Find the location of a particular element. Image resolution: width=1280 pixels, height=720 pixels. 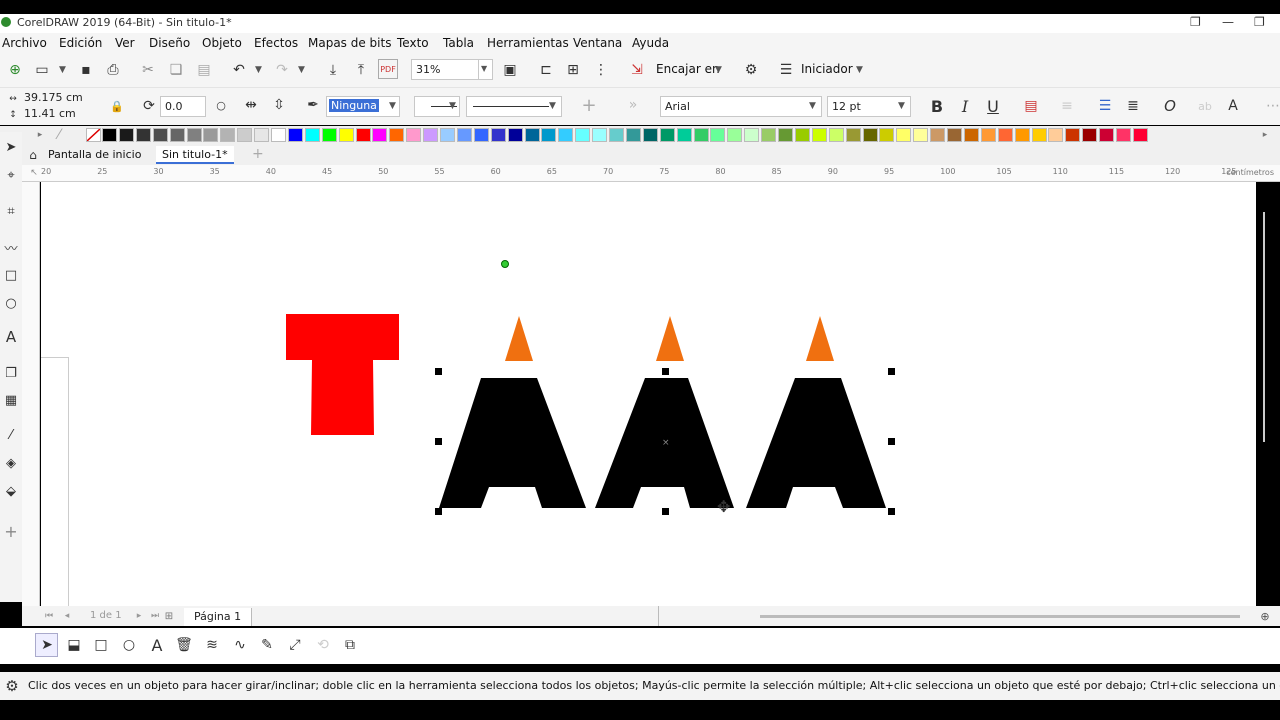

start-arrow-chevron-icon: ▼ is located at coordinates (452, 106).